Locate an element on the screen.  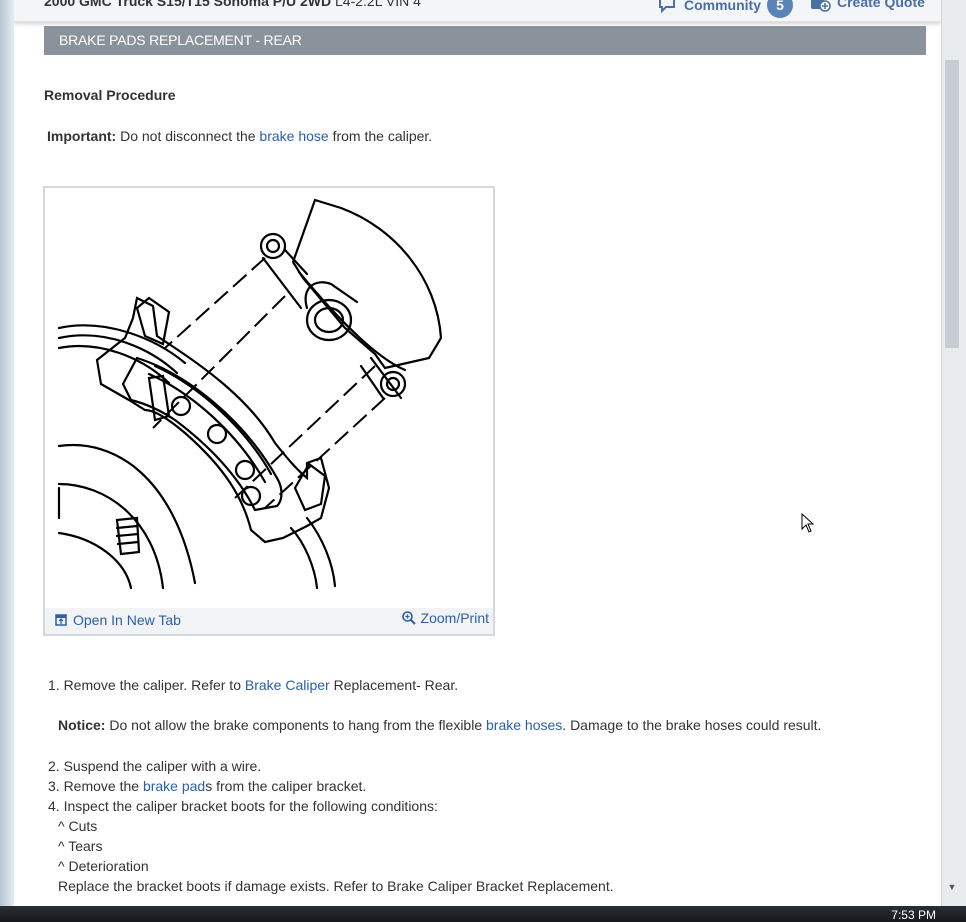
important-text-before: Do not disconnect the is located at coordinates (188, 136).